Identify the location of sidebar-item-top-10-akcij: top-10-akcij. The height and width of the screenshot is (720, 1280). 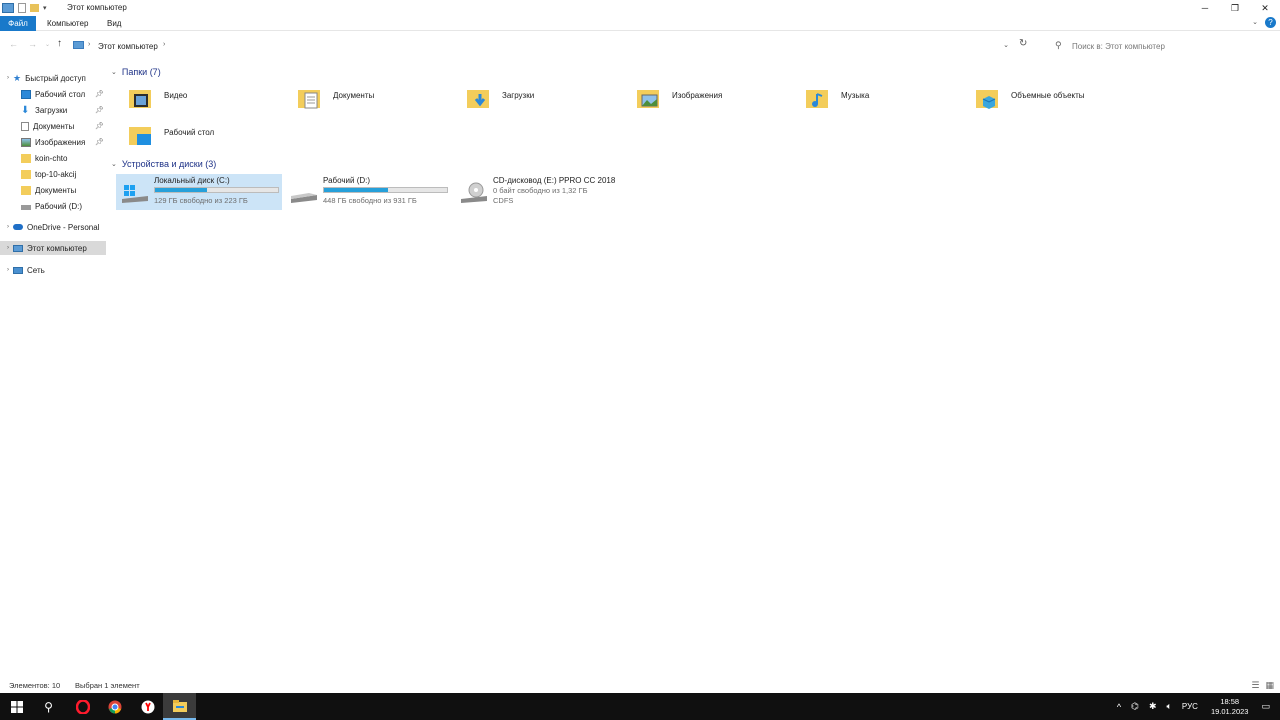
(53, 174).